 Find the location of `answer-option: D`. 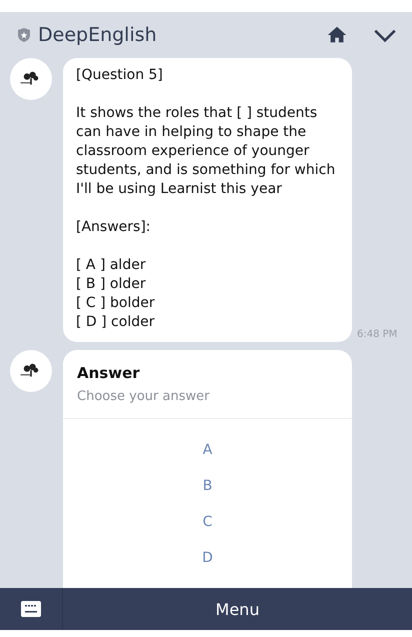

answer-option: D is located at coordinates (207, 558).